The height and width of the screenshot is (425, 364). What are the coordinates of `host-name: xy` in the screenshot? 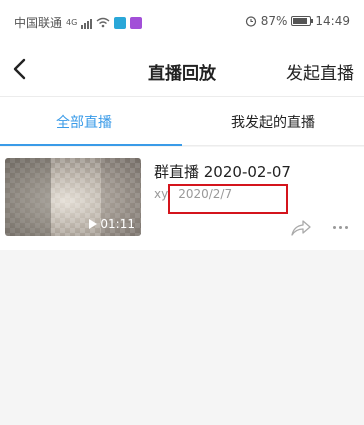 It's located at (161, 194).